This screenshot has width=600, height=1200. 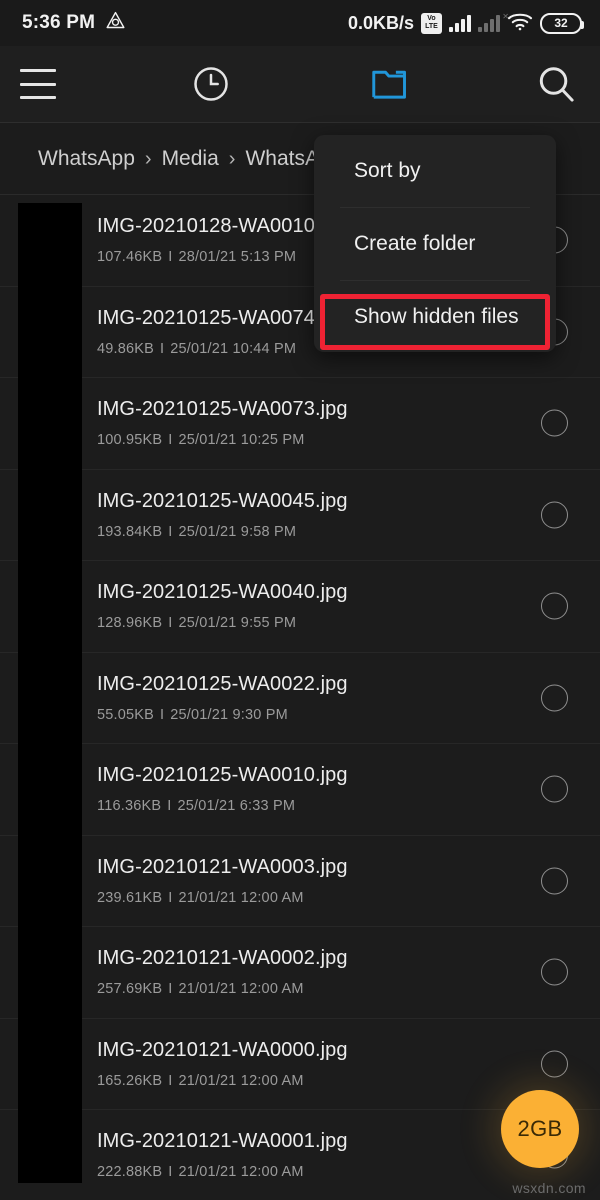 I want to click on signal-bars-sim2-icon, so click(x=493, y=22).